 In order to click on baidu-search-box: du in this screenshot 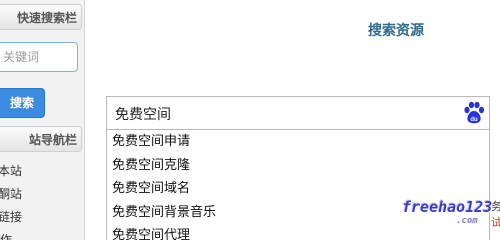, I will do `click(298, 113)`.